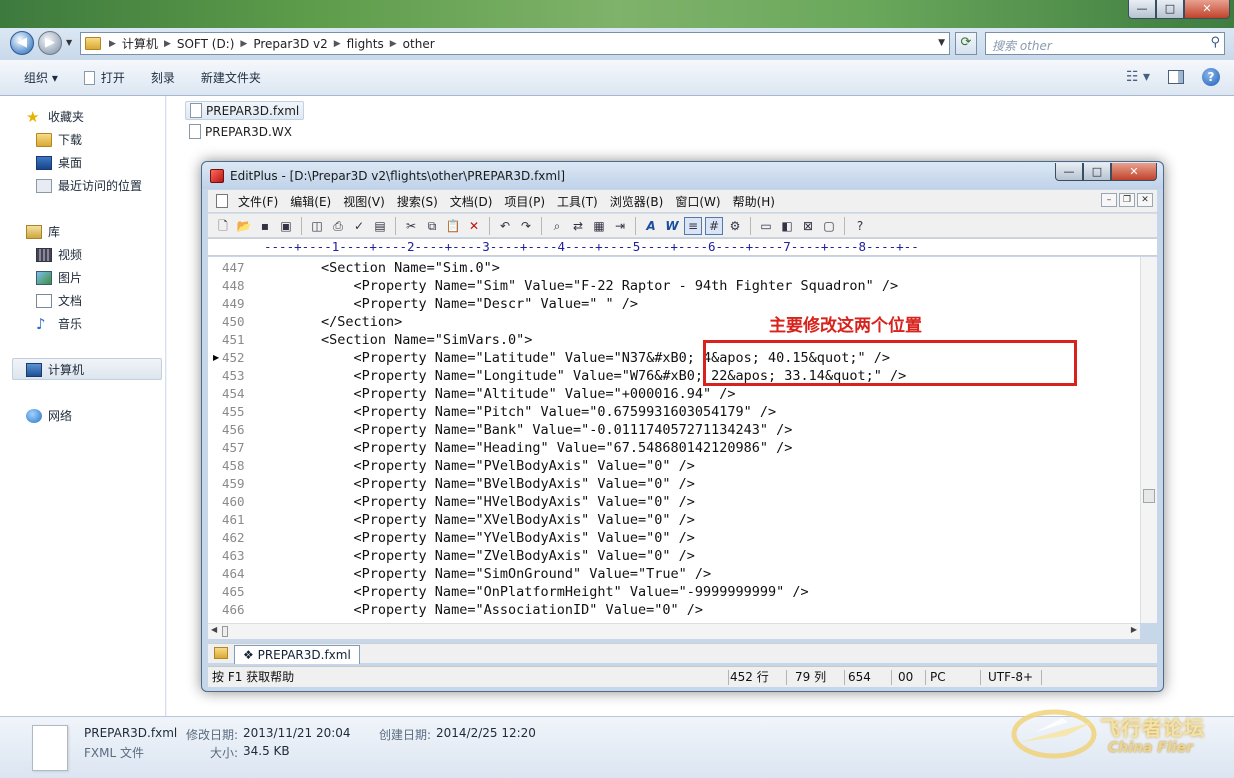  I want to click on find-in-files-icon: ▦, so click(599, 226).